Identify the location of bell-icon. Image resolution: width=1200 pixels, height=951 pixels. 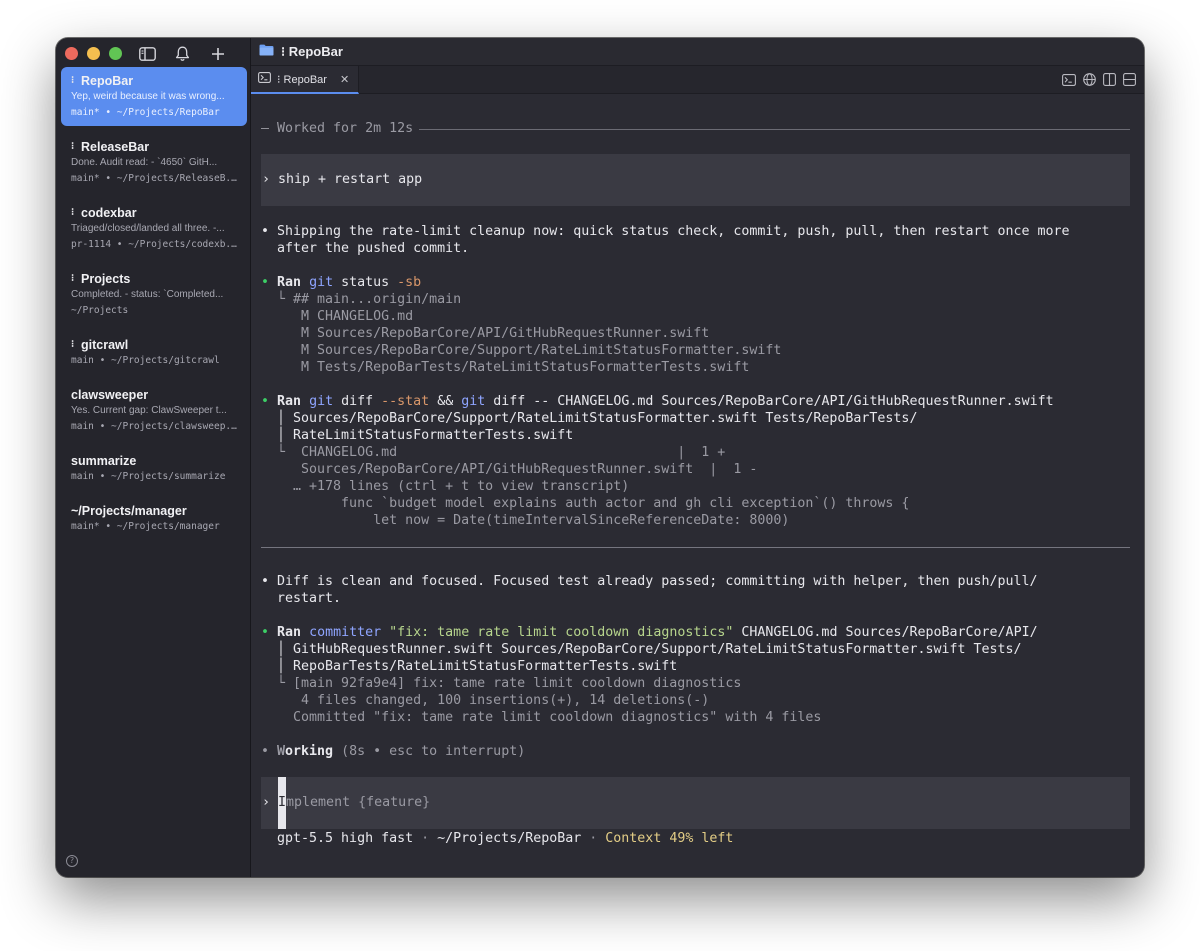
(182, 53).